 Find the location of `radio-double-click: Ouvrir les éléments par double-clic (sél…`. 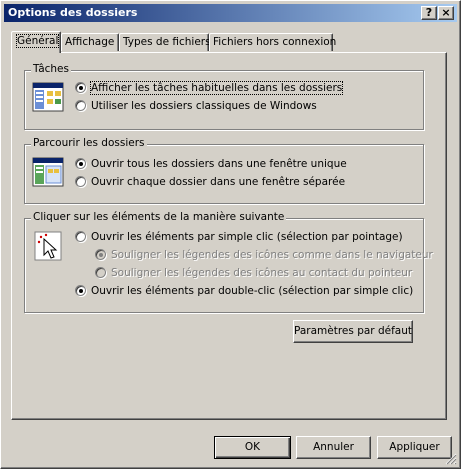

radio-double-click: Ouvrir les éléments par double-clic (sél… is located at coordinates (244, 292).